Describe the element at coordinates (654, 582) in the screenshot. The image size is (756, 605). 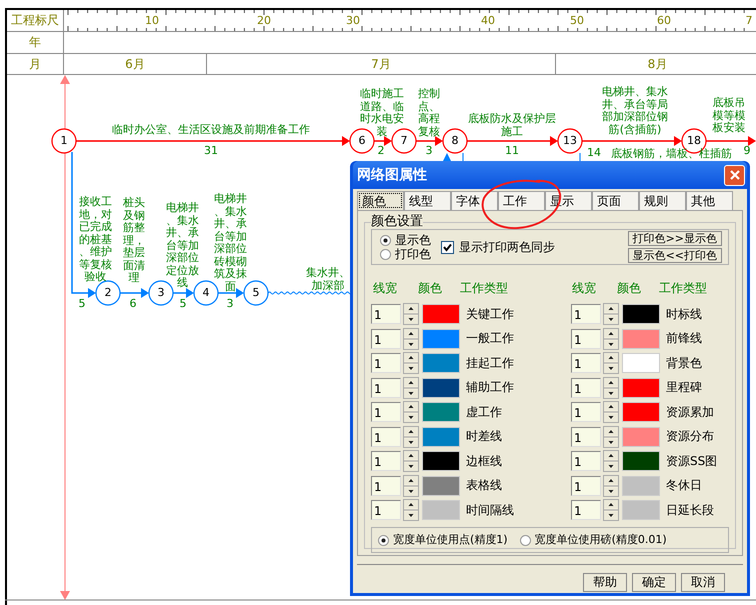
I see `dialog-button: 确定` at that location.